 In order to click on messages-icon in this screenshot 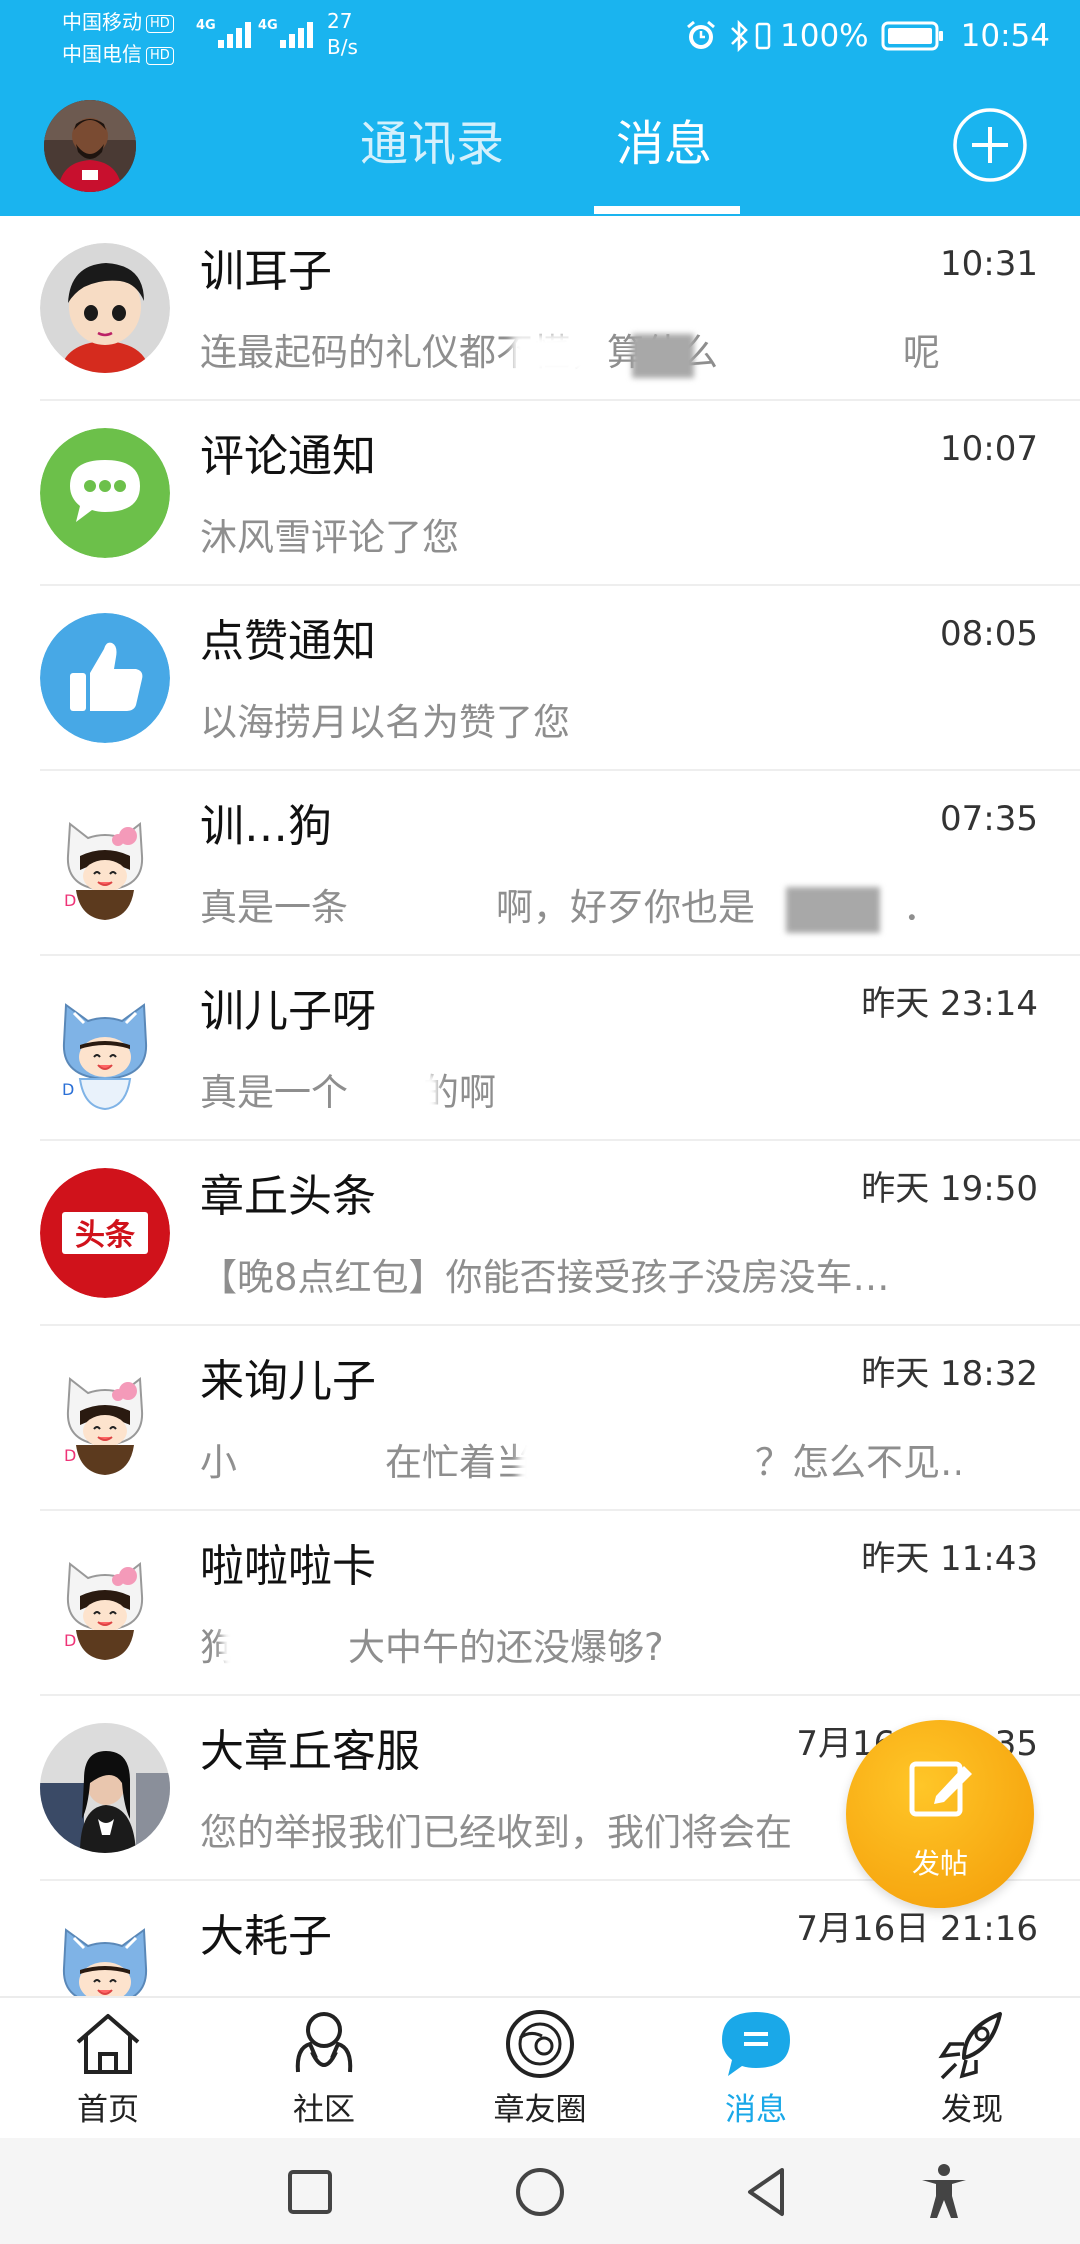, I will do `click(756, 2044)`.